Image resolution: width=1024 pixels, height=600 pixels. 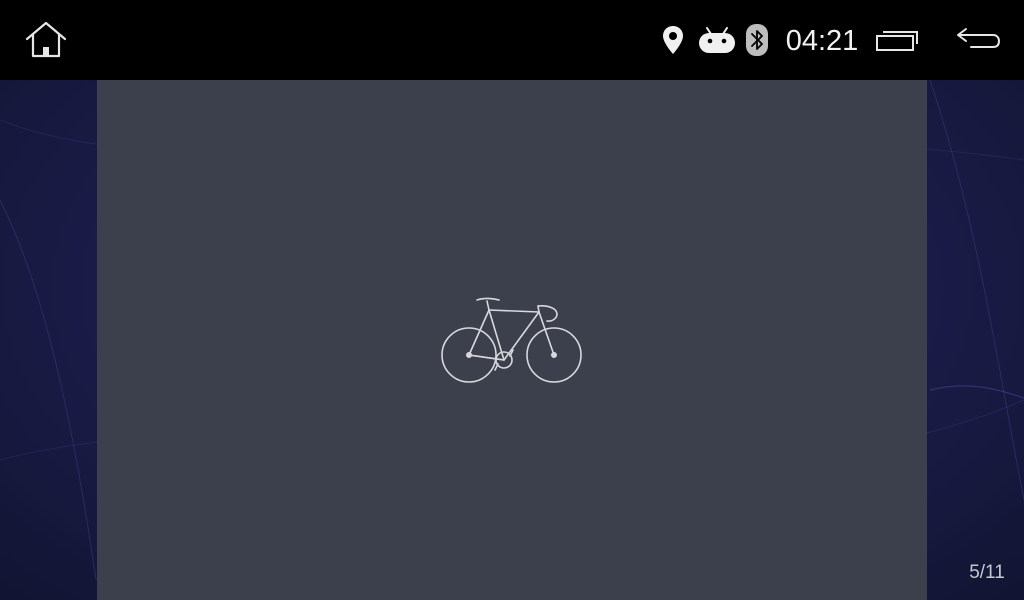 I want to click on recent-apps-button, so click(x=898, y=40).